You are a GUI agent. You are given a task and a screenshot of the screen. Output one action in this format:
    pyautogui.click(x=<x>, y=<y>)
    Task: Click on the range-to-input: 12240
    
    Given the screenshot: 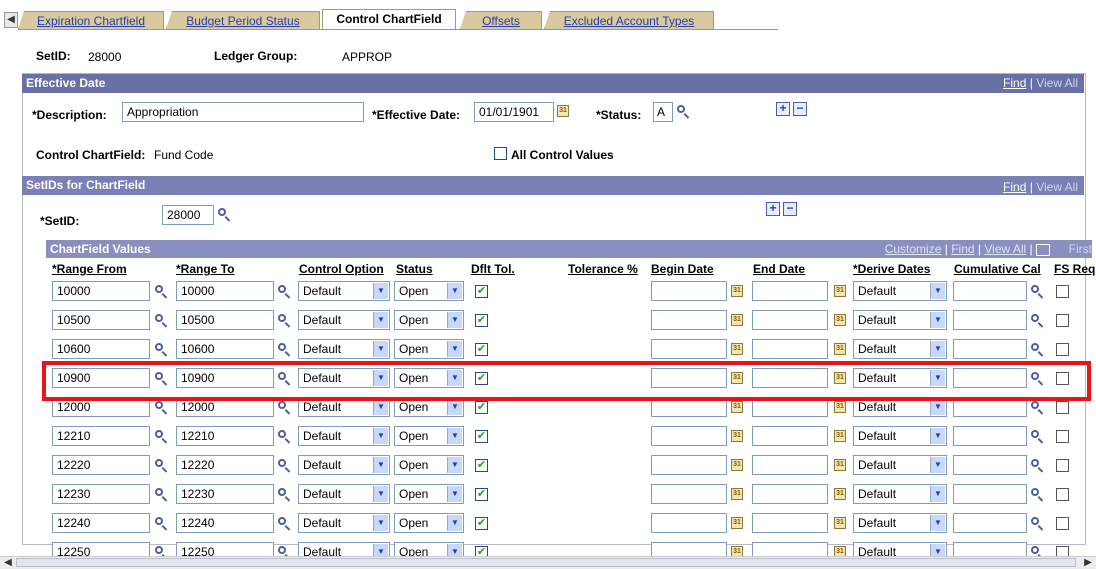 What is the action you would take?
    pyautogui.click(x=225, y=523)
    